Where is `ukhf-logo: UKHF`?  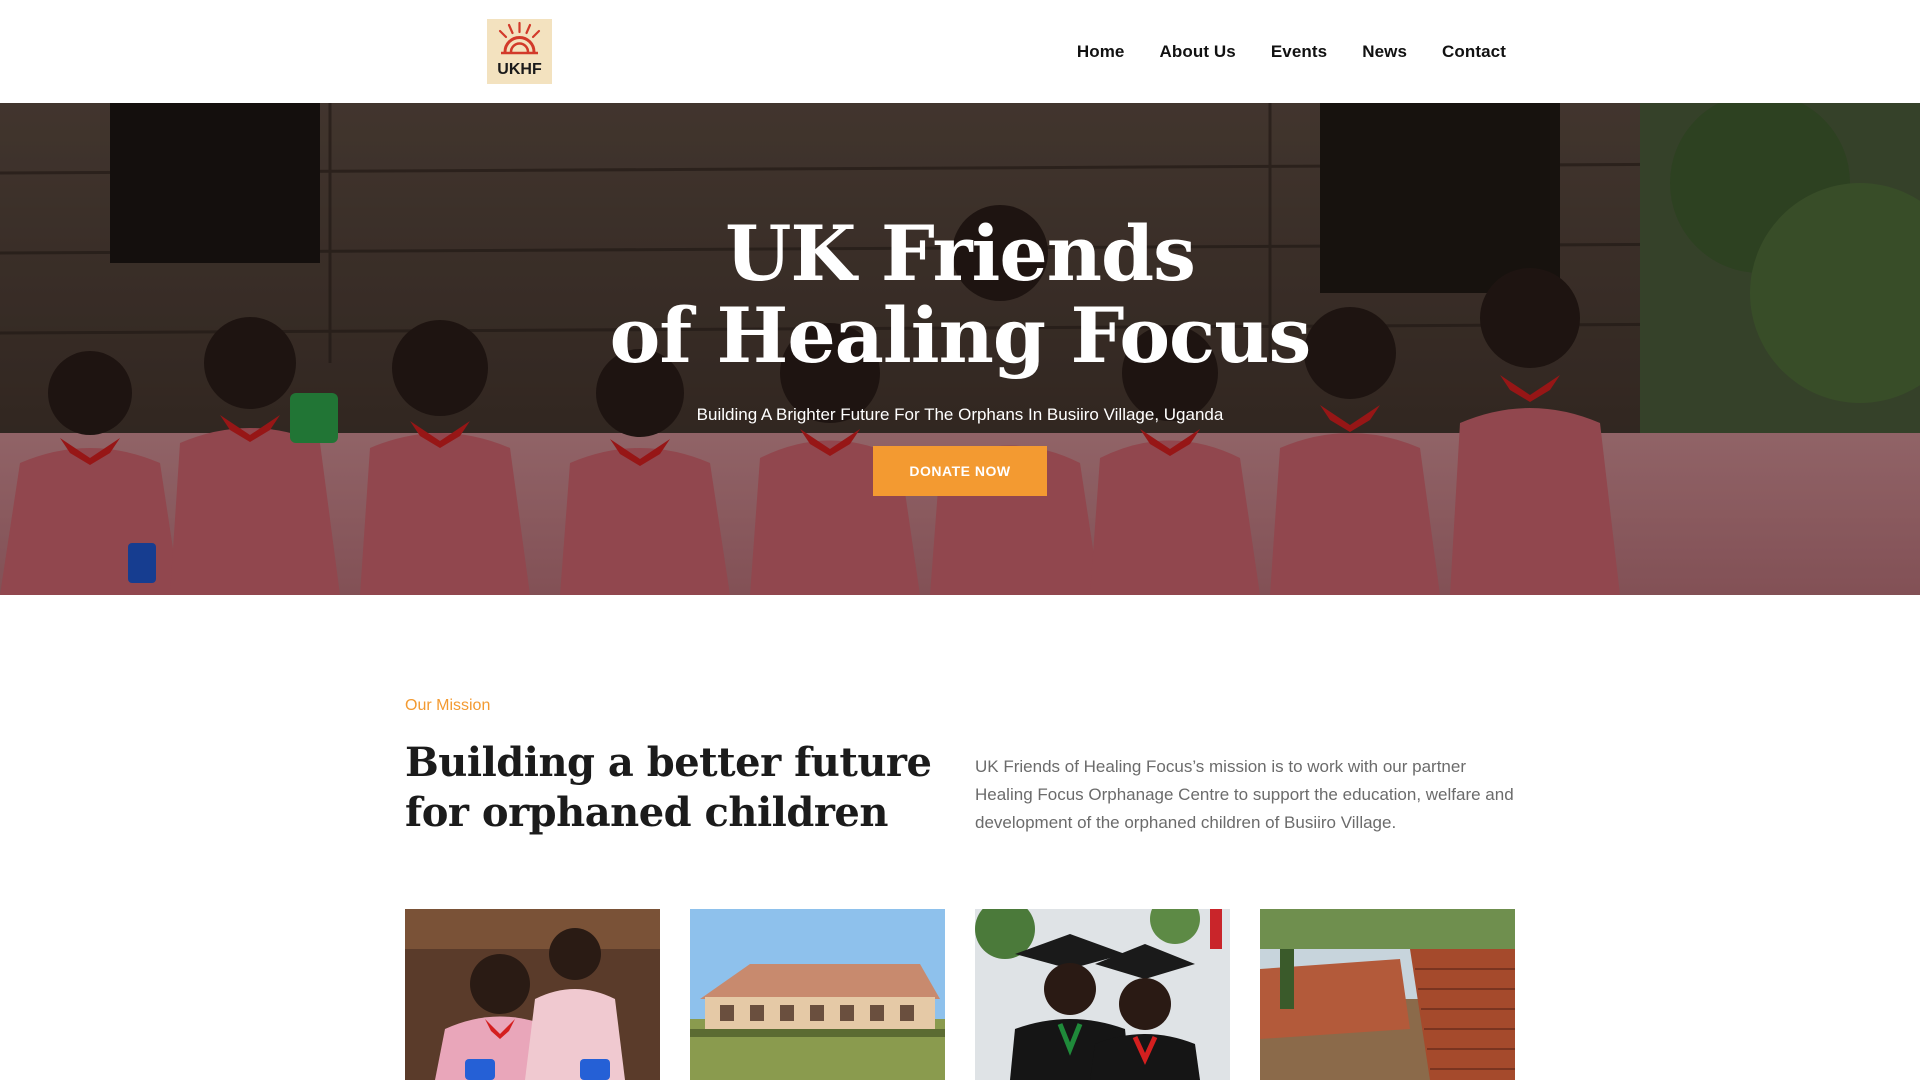 ukhf-logo: UKHF is located at coordinates (519, 51).